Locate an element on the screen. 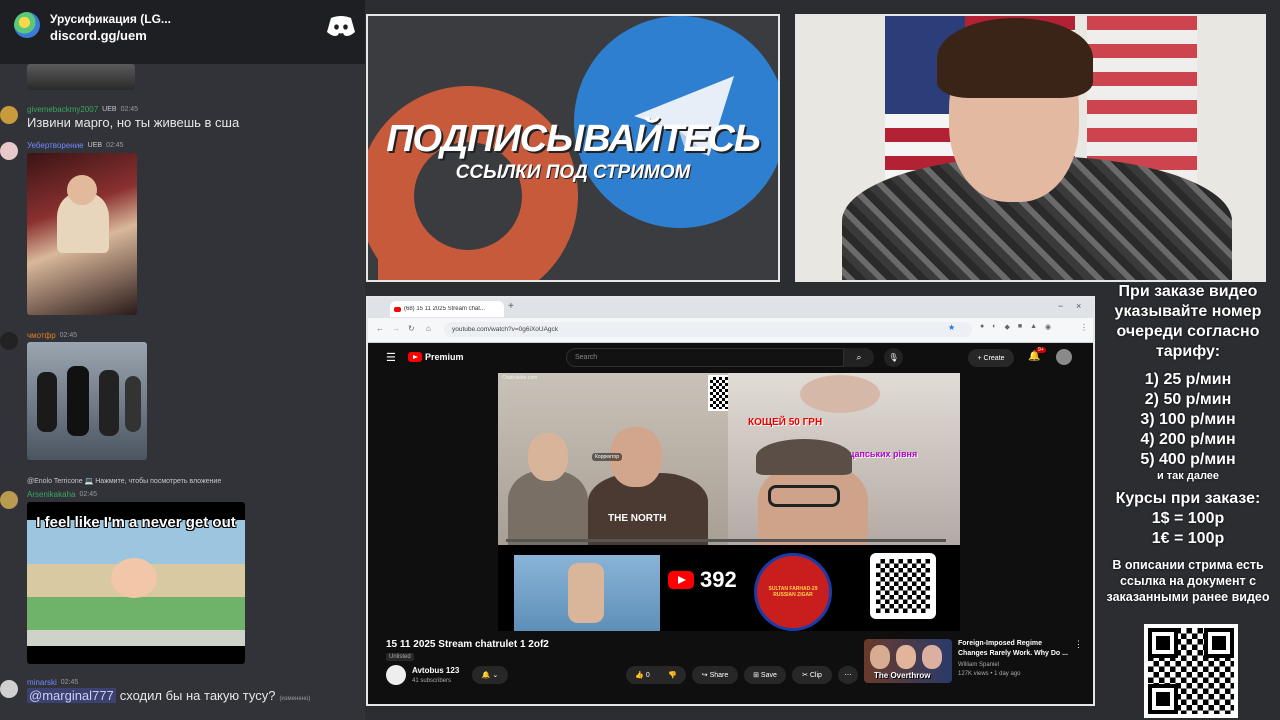 Image resolution: width=1280 pixels, height=720 pixels. browser-menu-icon: ⋮ is located at coordinates (1084, 327).